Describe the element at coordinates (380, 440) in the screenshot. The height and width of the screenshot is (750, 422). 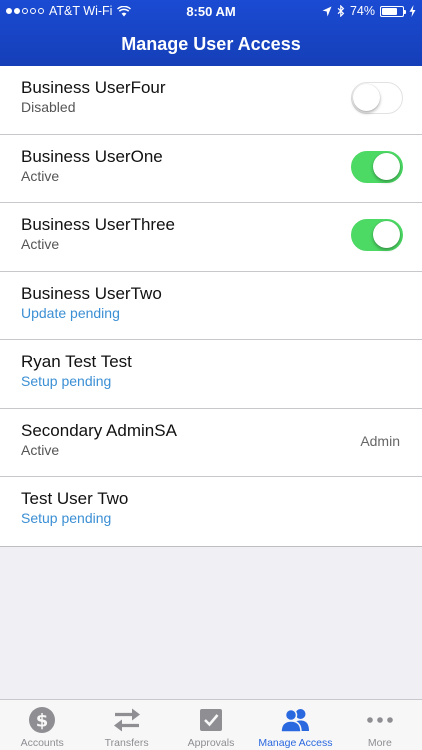
I see `user-role-tag: Admin` at that location.